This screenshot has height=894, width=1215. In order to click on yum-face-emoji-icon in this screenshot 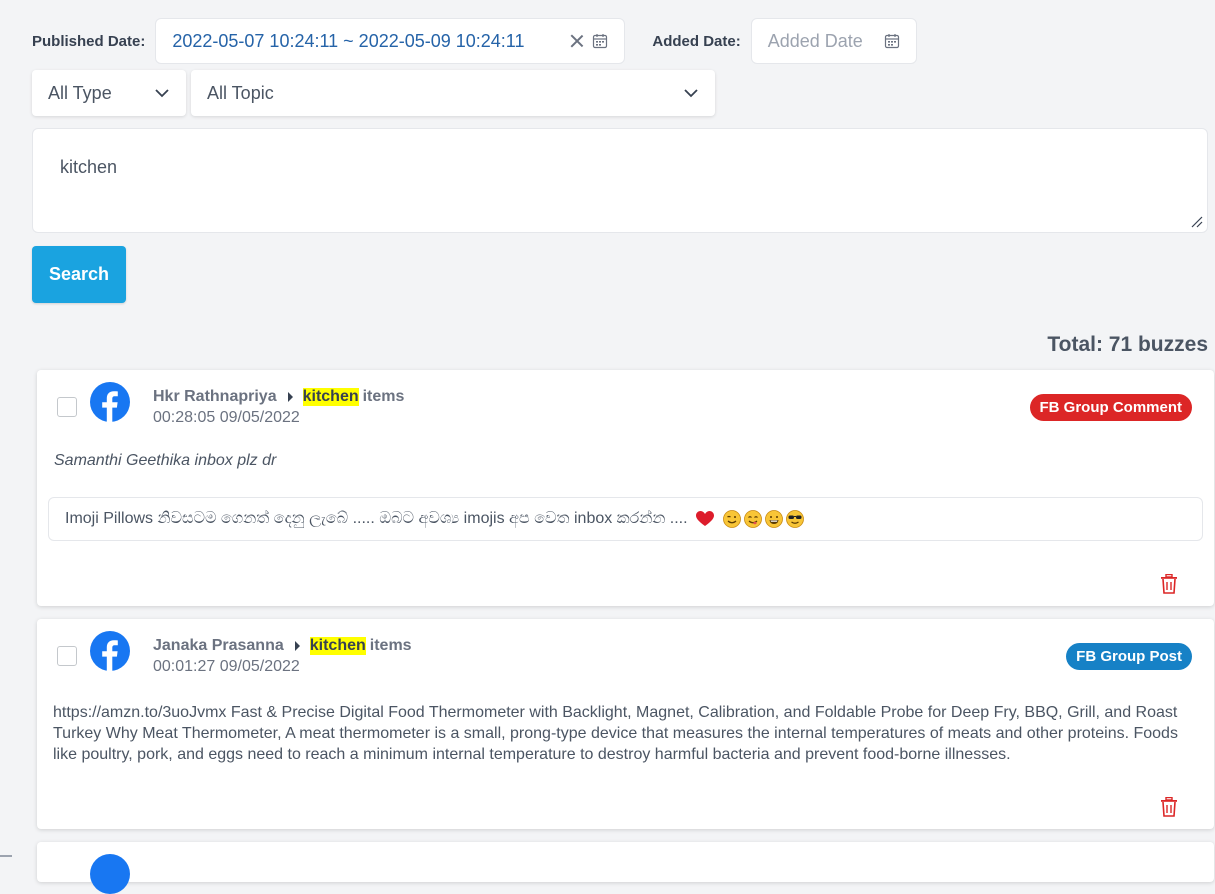, I will do `click(752, 519)`.